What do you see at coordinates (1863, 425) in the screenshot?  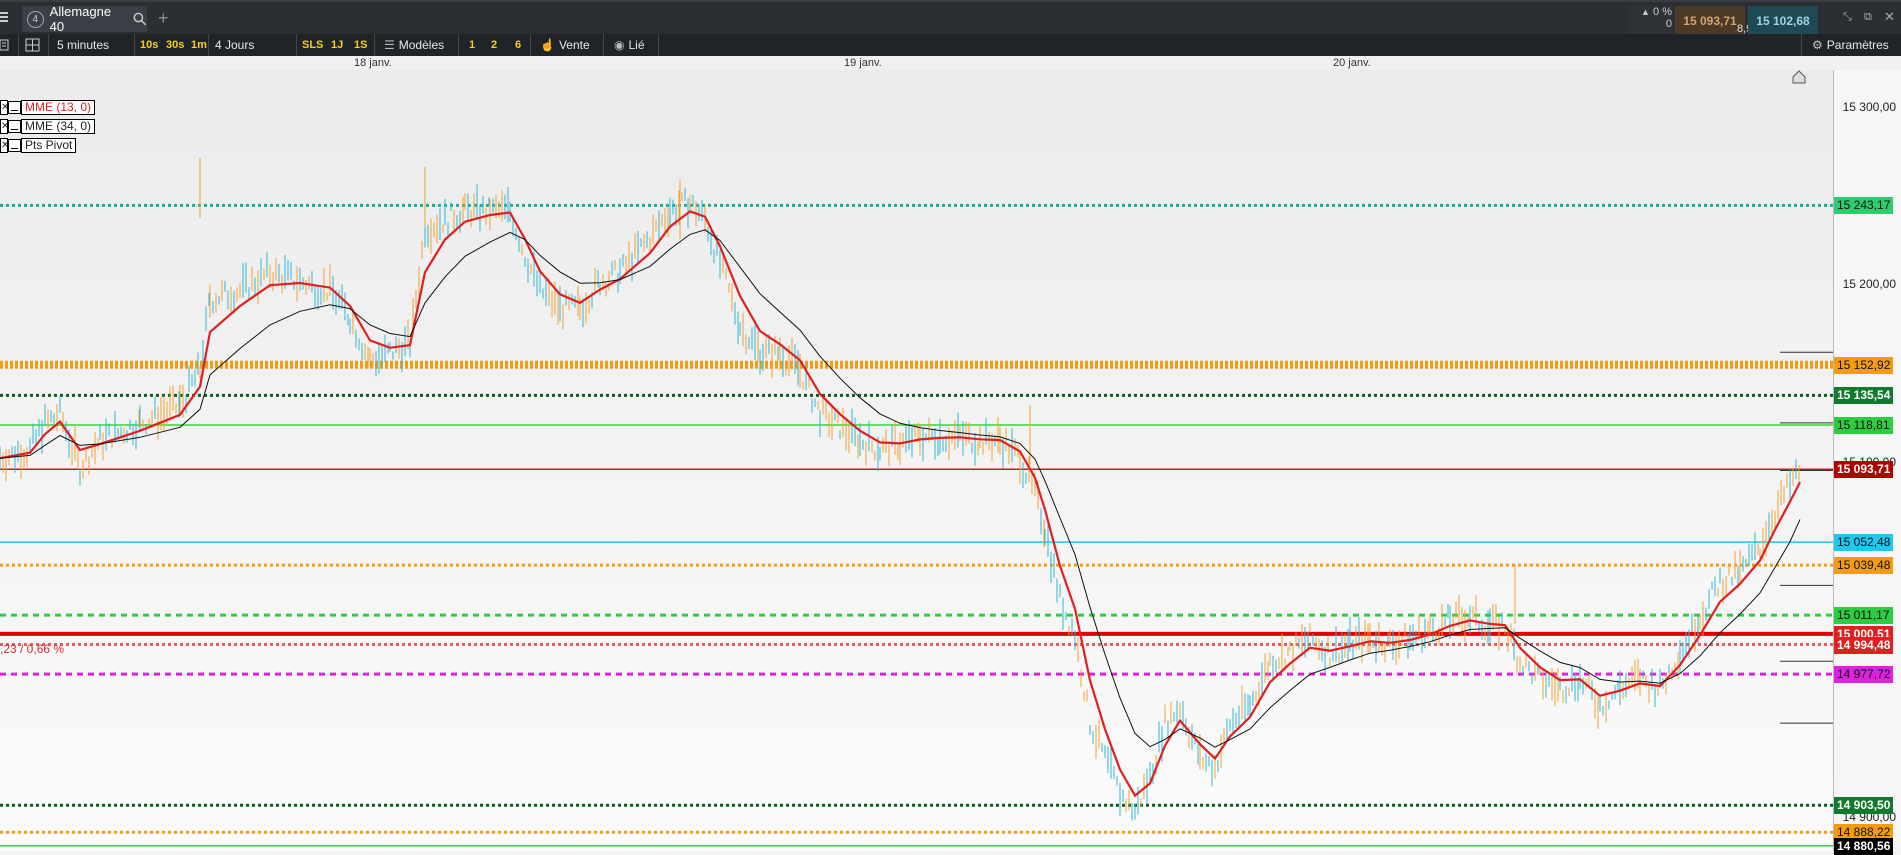 I see `price-level-label: 15 118,81` at bounding box center [1863, 425].